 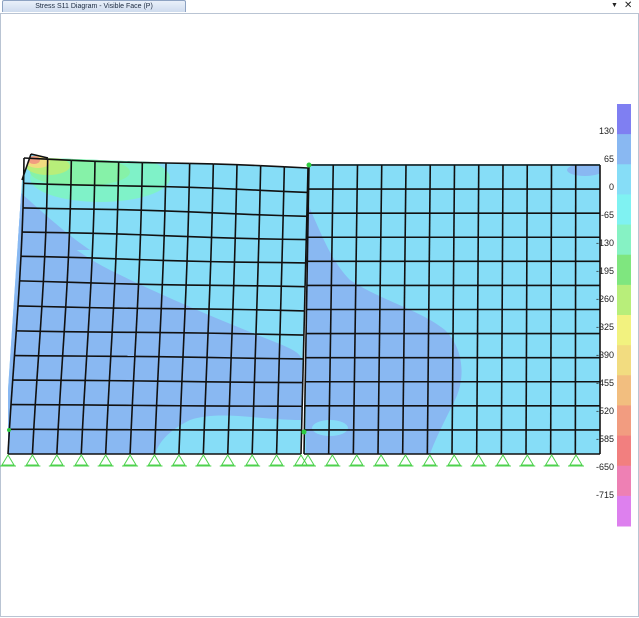 I want to click on legend-value: -715, so click(x=604, y=495).